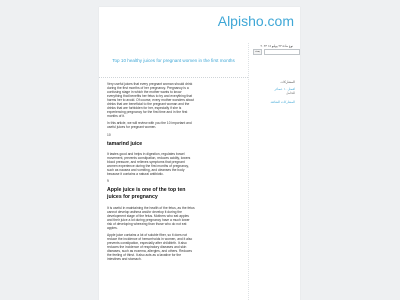 This screenshot has height=300, width=400. What do you see at coordinates (274, 91) in the screenshot?
I see `sidebar-item-post: افضل ١٠ عصائر للحامل` at bounding box center [274, 91].